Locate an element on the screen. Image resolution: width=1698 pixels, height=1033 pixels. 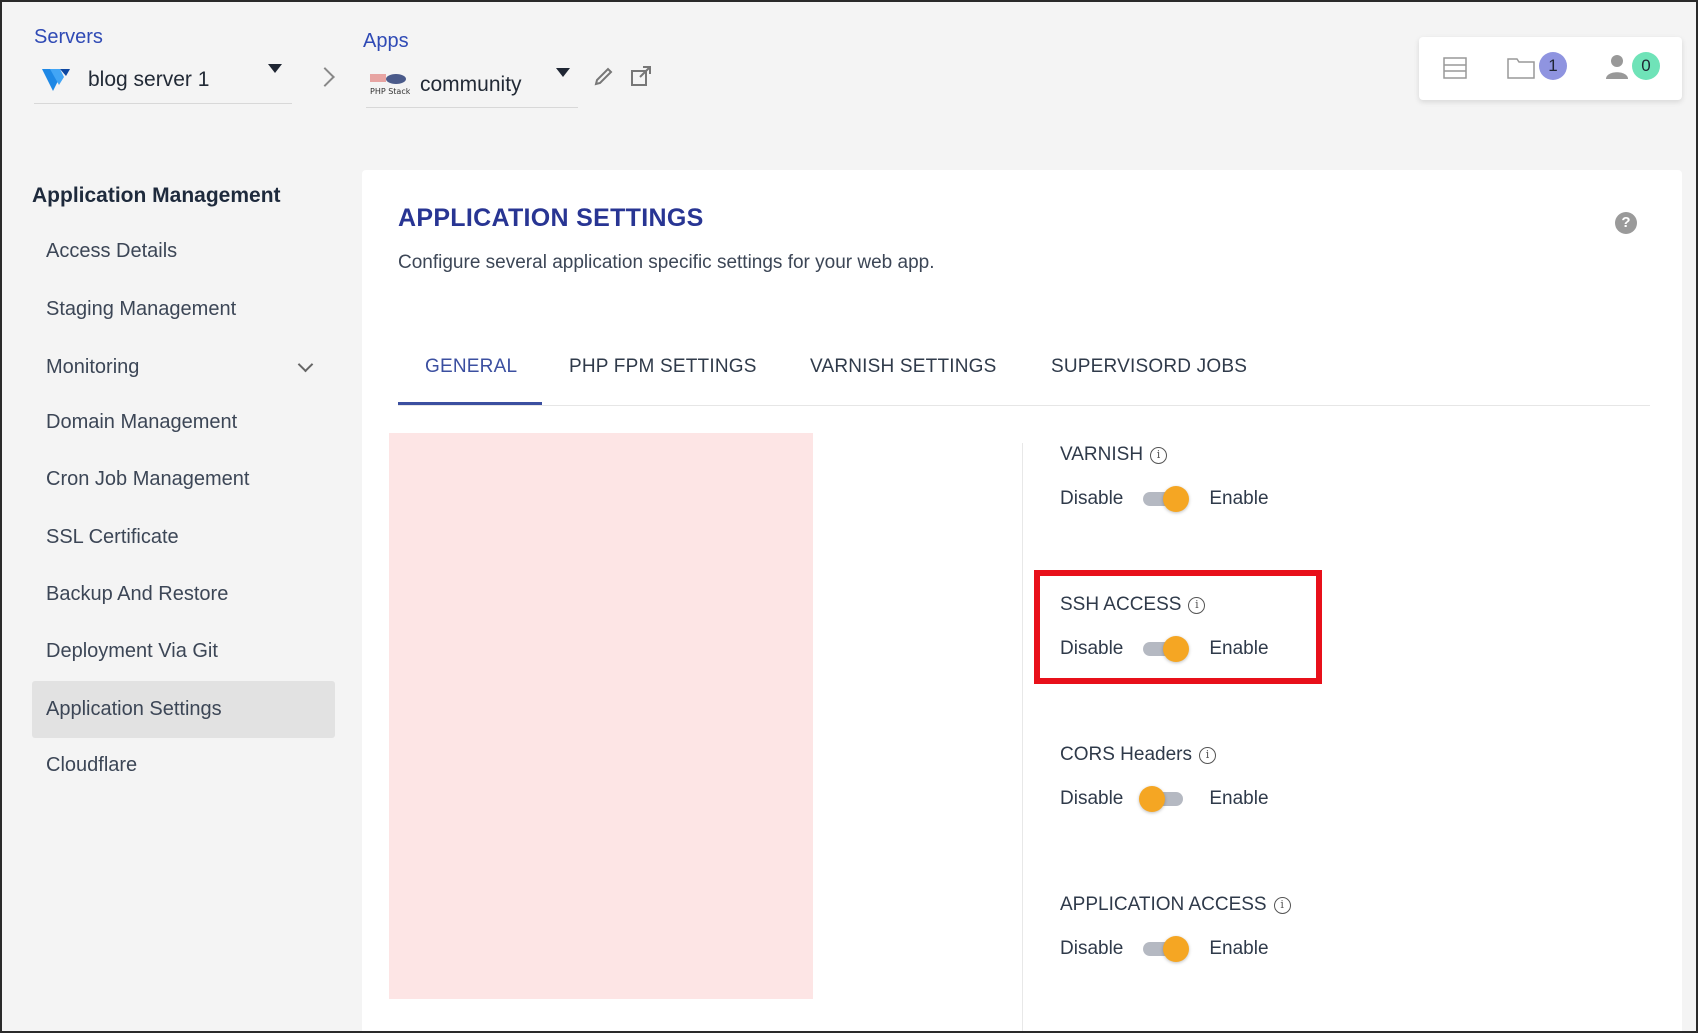
sidebar-item-label: Cron Job Management is located at coordinates (148, 479).